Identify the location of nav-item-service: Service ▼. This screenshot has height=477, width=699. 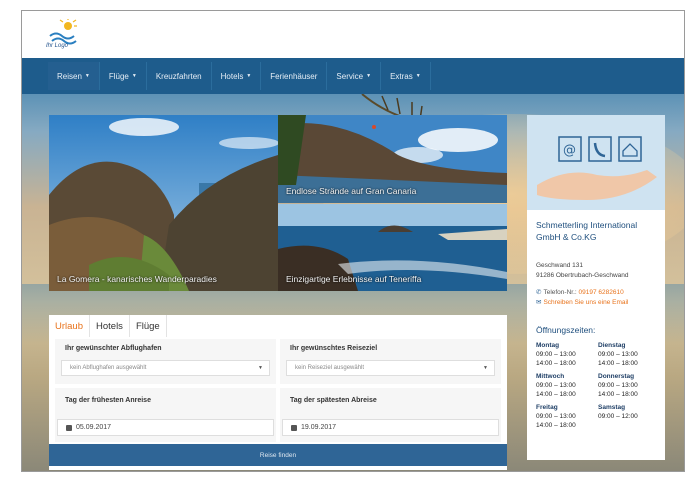
(354, 76).